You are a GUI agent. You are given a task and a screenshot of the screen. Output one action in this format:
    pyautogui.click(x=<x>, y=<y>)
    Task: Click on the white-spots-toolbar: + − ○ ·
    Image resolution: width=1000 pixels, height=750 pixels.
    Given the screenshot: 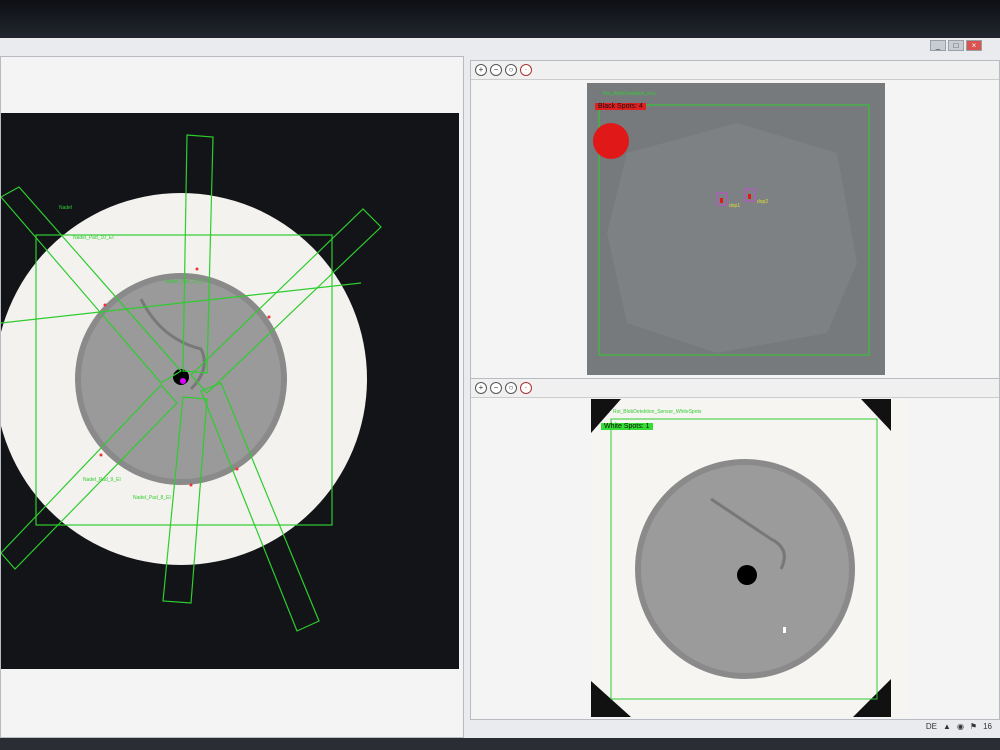 What is the action you would take?
    pyautogui.click(x=735, y=388)
    